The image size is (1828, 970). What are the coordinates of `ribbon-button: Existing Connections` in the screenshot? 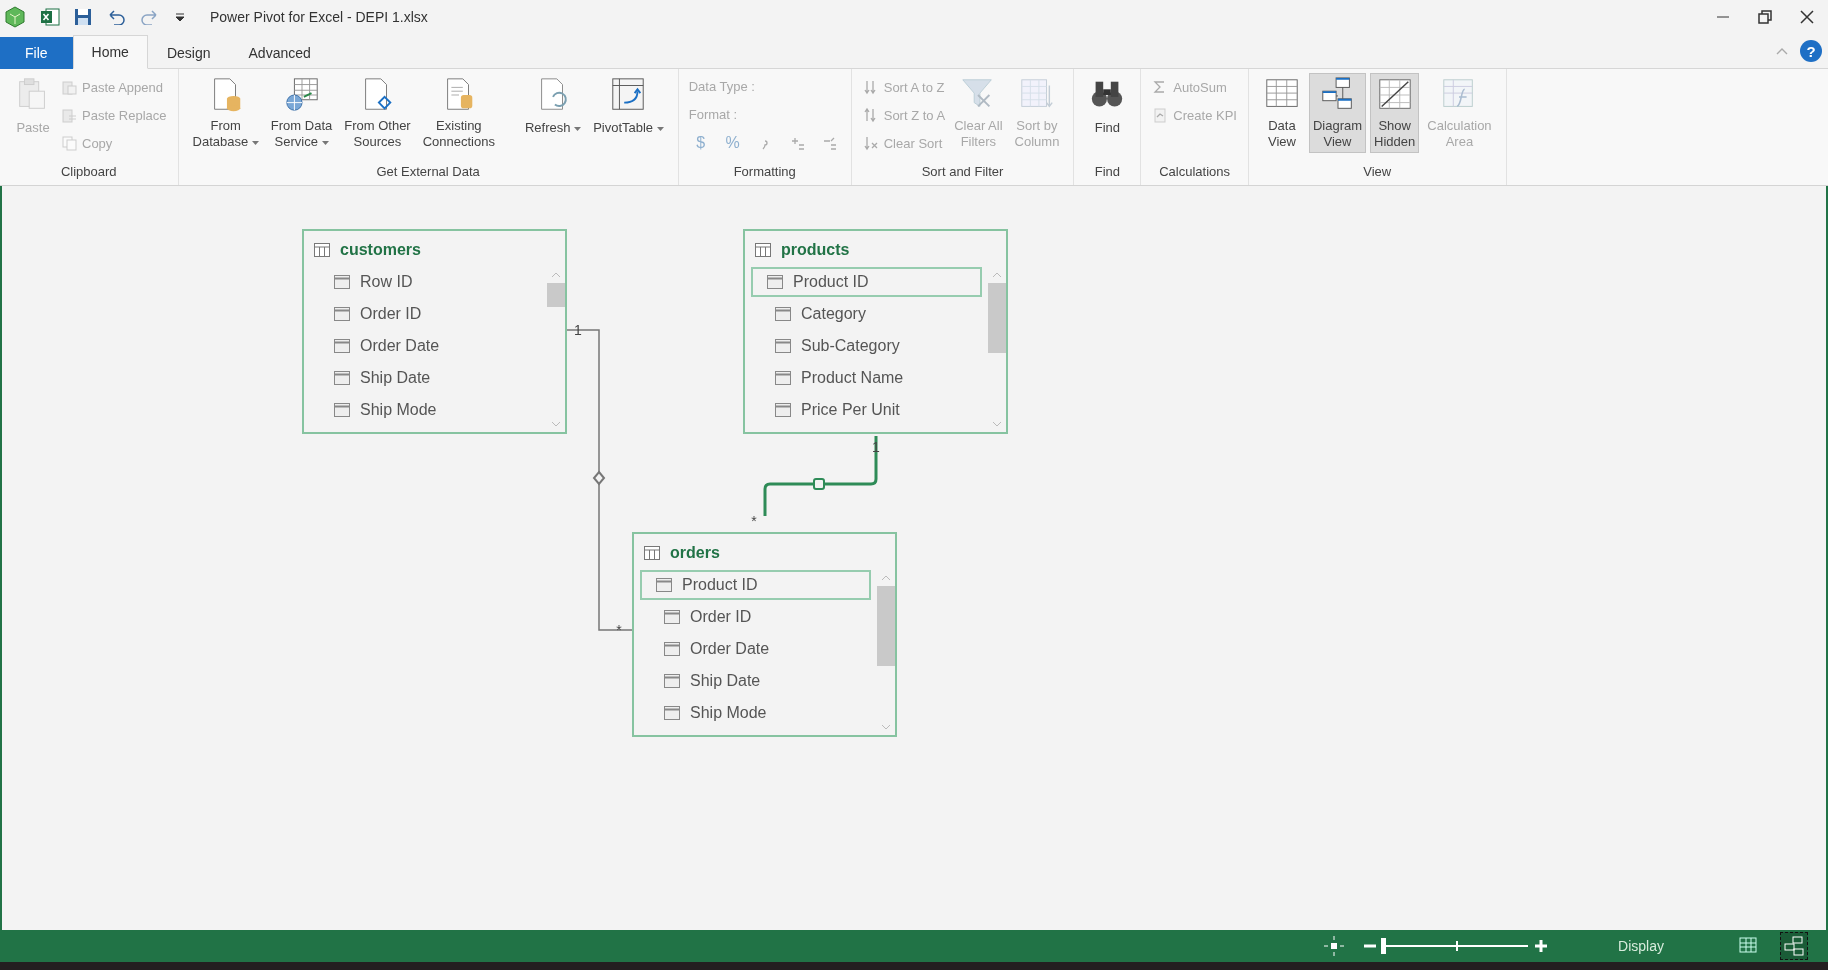 It's located at (458, 113).